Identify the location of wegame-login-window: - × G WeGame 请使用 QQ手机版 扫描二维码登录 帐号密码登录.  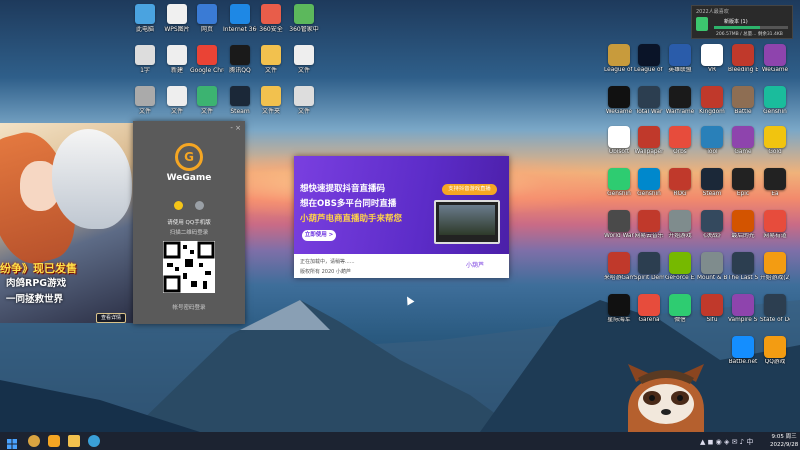
(189, 222).